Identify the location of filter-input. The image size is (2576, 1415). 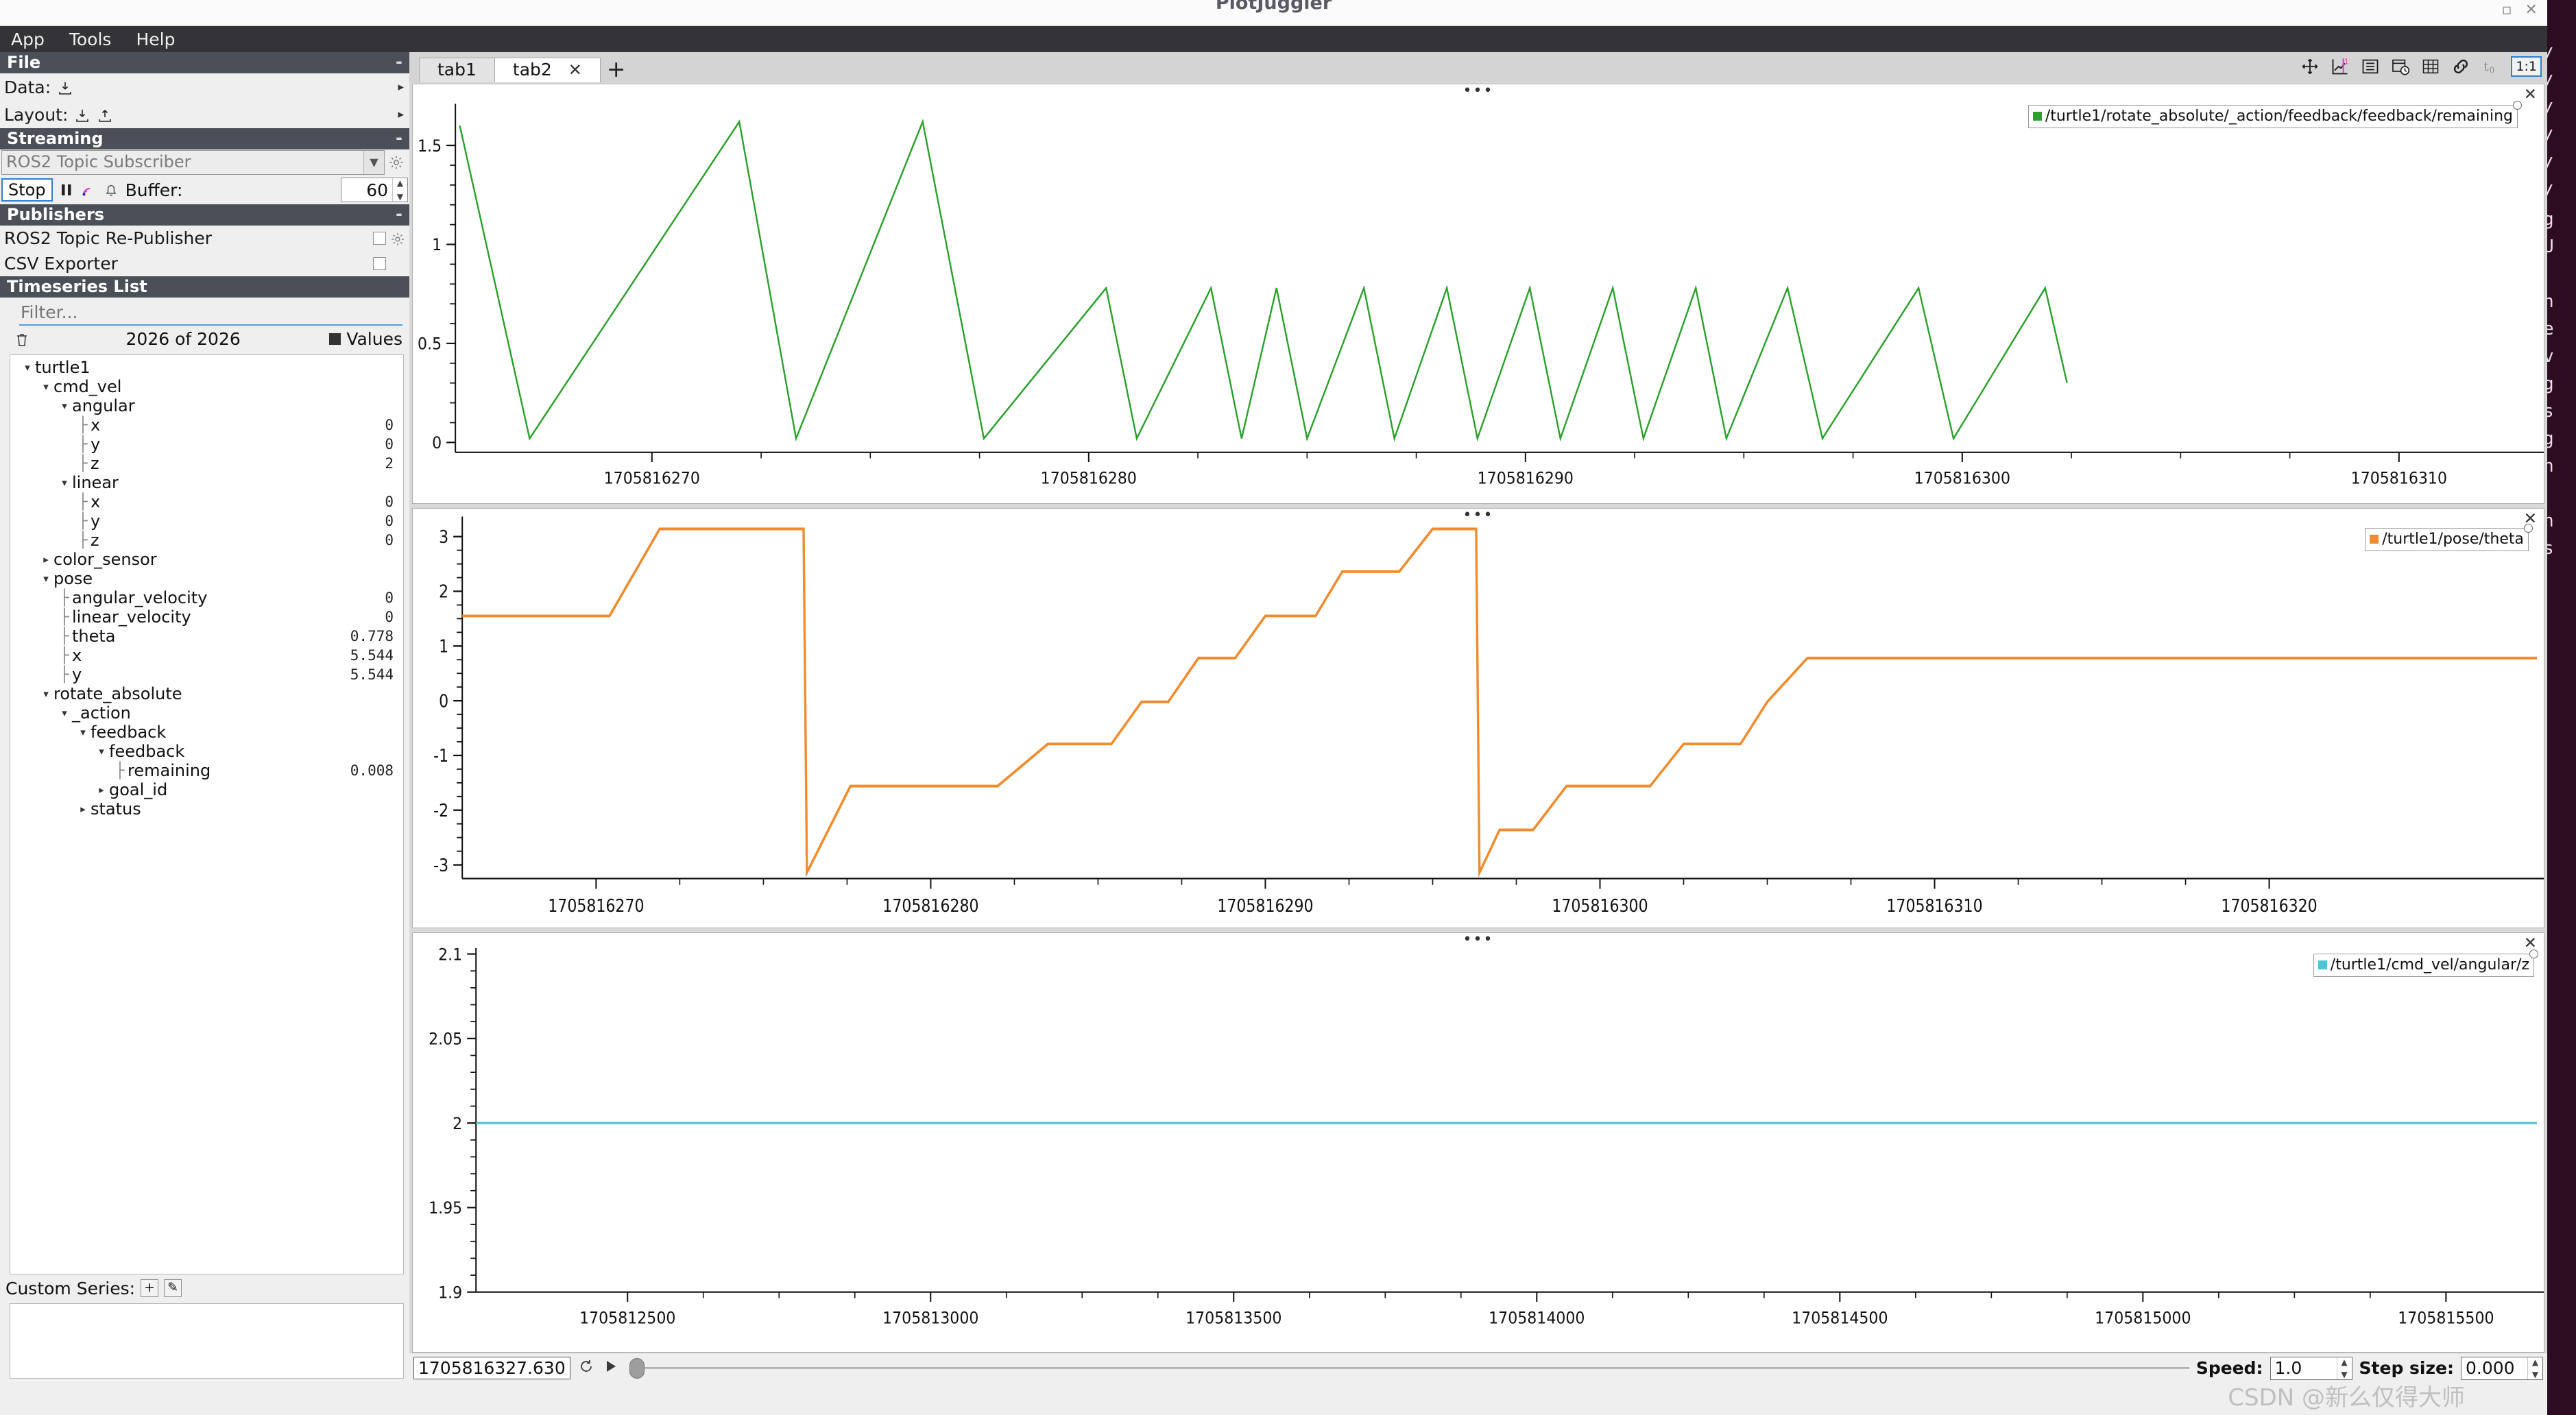
(211, 314).